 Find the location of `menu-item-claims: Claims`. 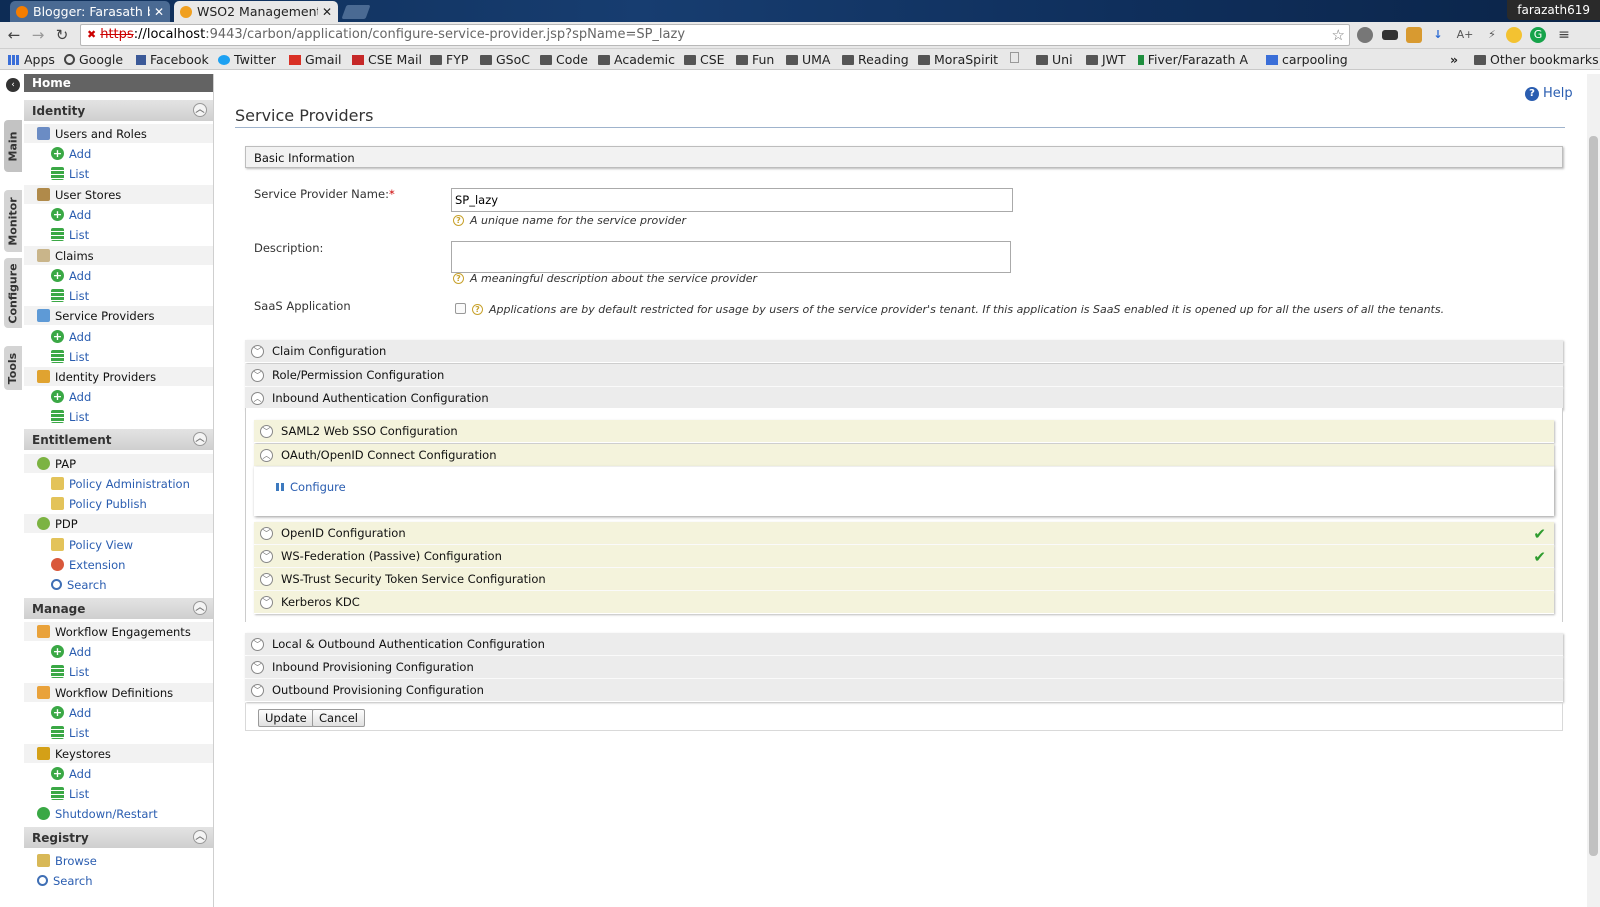

menu-item-claims: Claims is located at coordinates (118, 255).